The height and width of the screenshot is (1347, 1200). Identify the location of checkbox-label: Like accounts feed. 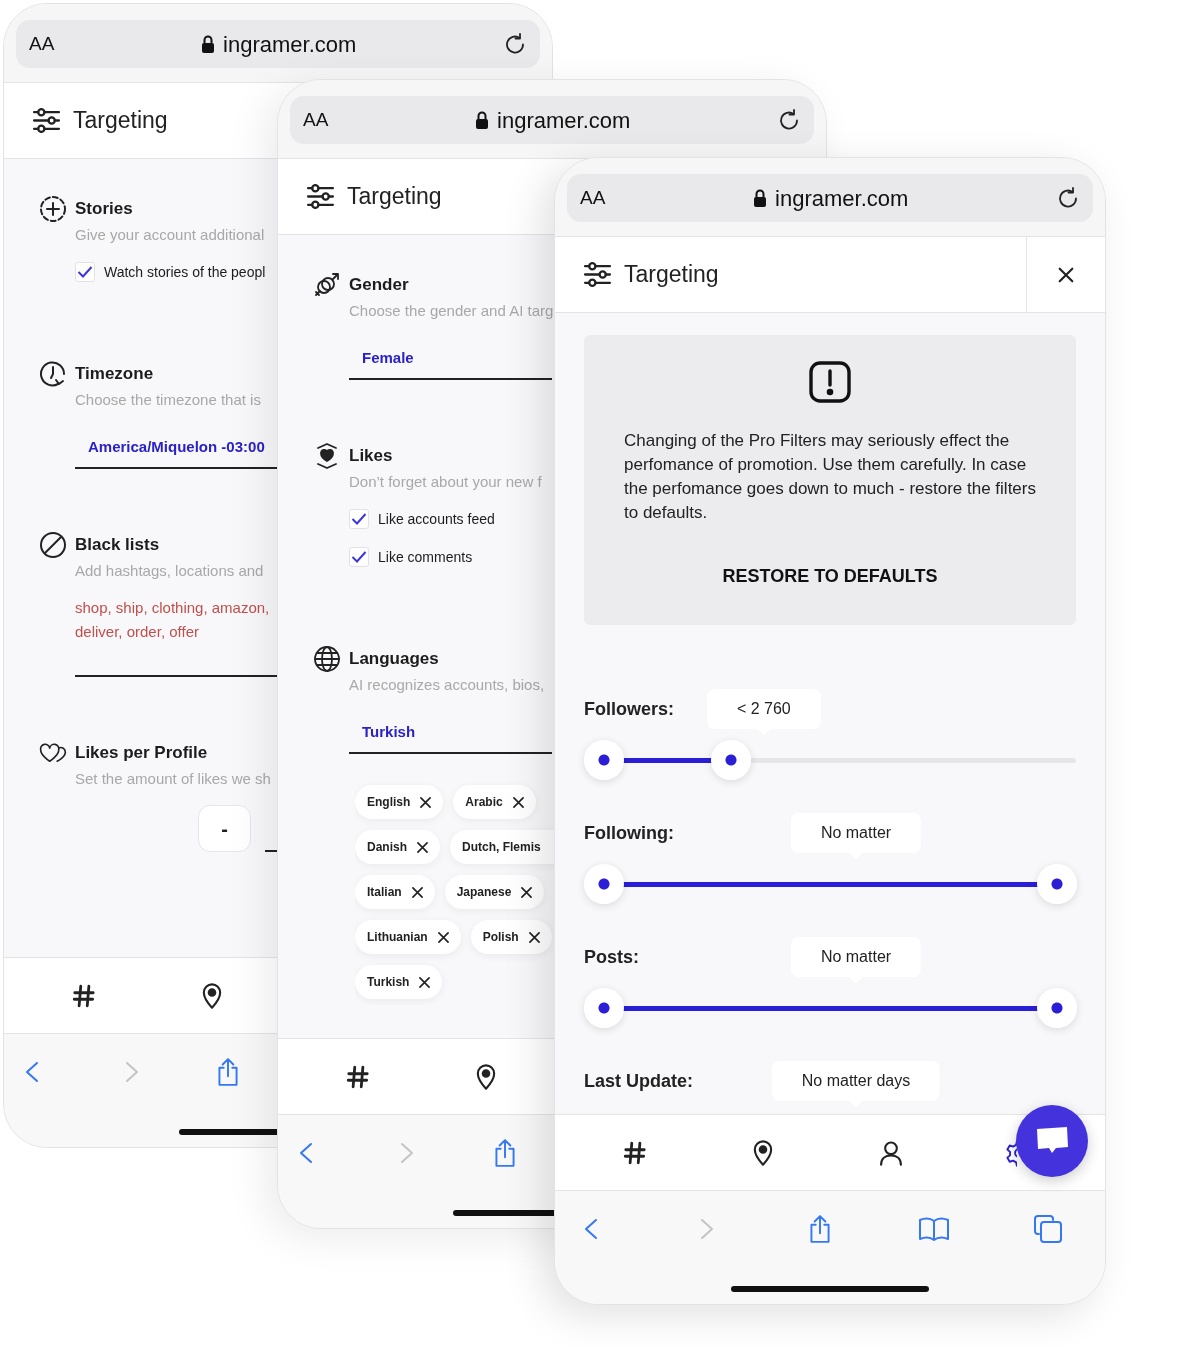
(436, 519).